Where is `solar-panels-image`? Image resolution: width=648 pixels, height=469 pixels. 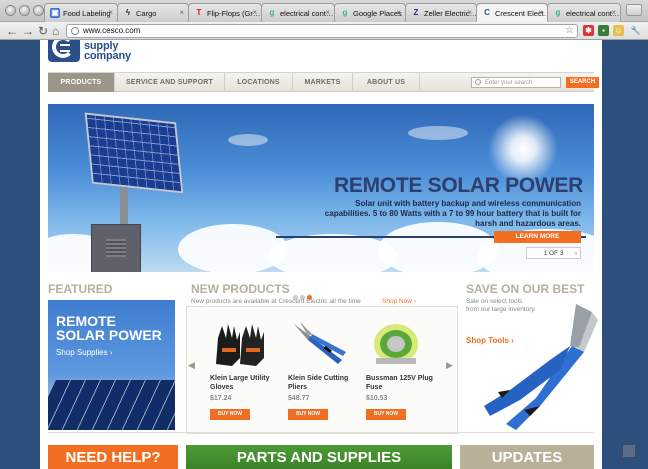 solar-panels-image is located at coordinates (111, 405).